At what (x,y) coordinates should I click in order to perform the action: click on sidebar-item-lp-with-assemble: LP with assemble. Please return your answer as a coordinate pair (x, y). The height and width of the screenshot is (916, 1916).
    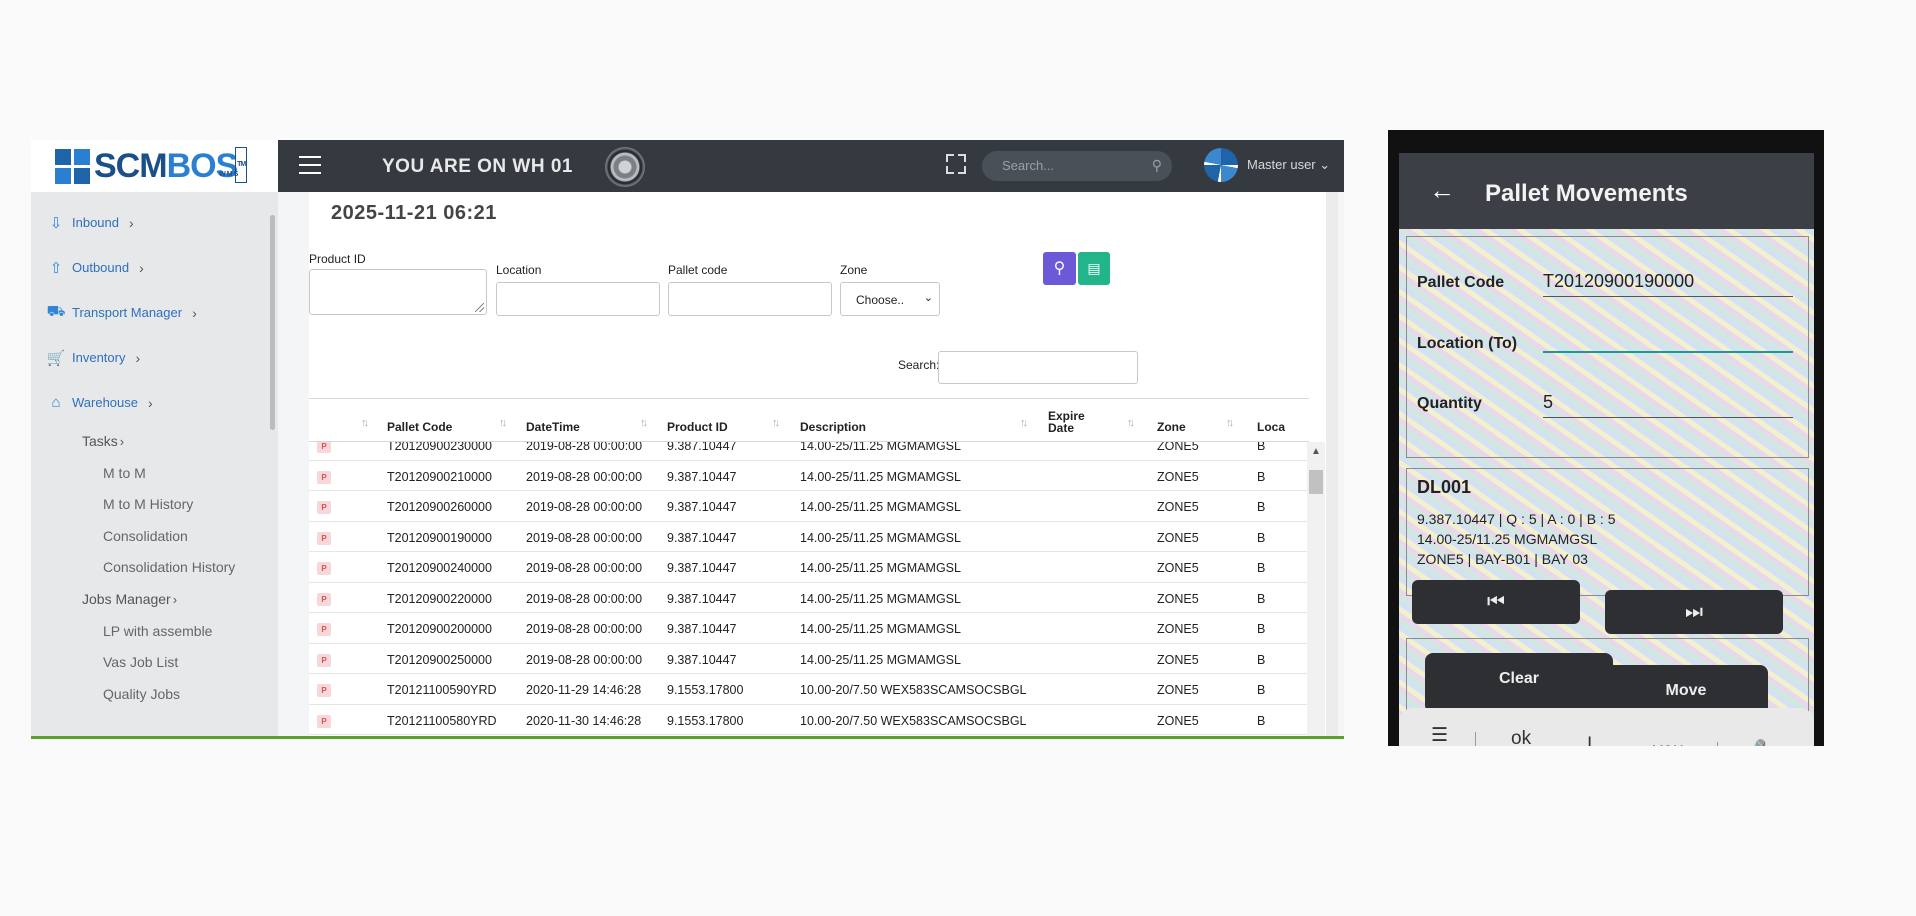
    Looking at the image, I should click on (151, 631).